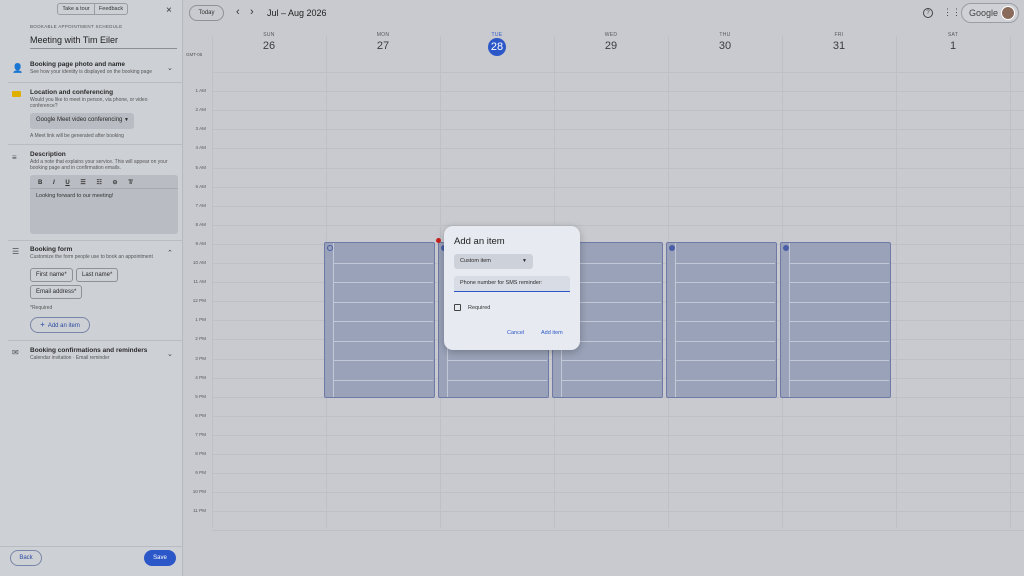 This screenshot has width=1024, height=576. Describe the element at coordinates (51, 275) in the screenshot. I see `first-name-chip: First name*` at that location.